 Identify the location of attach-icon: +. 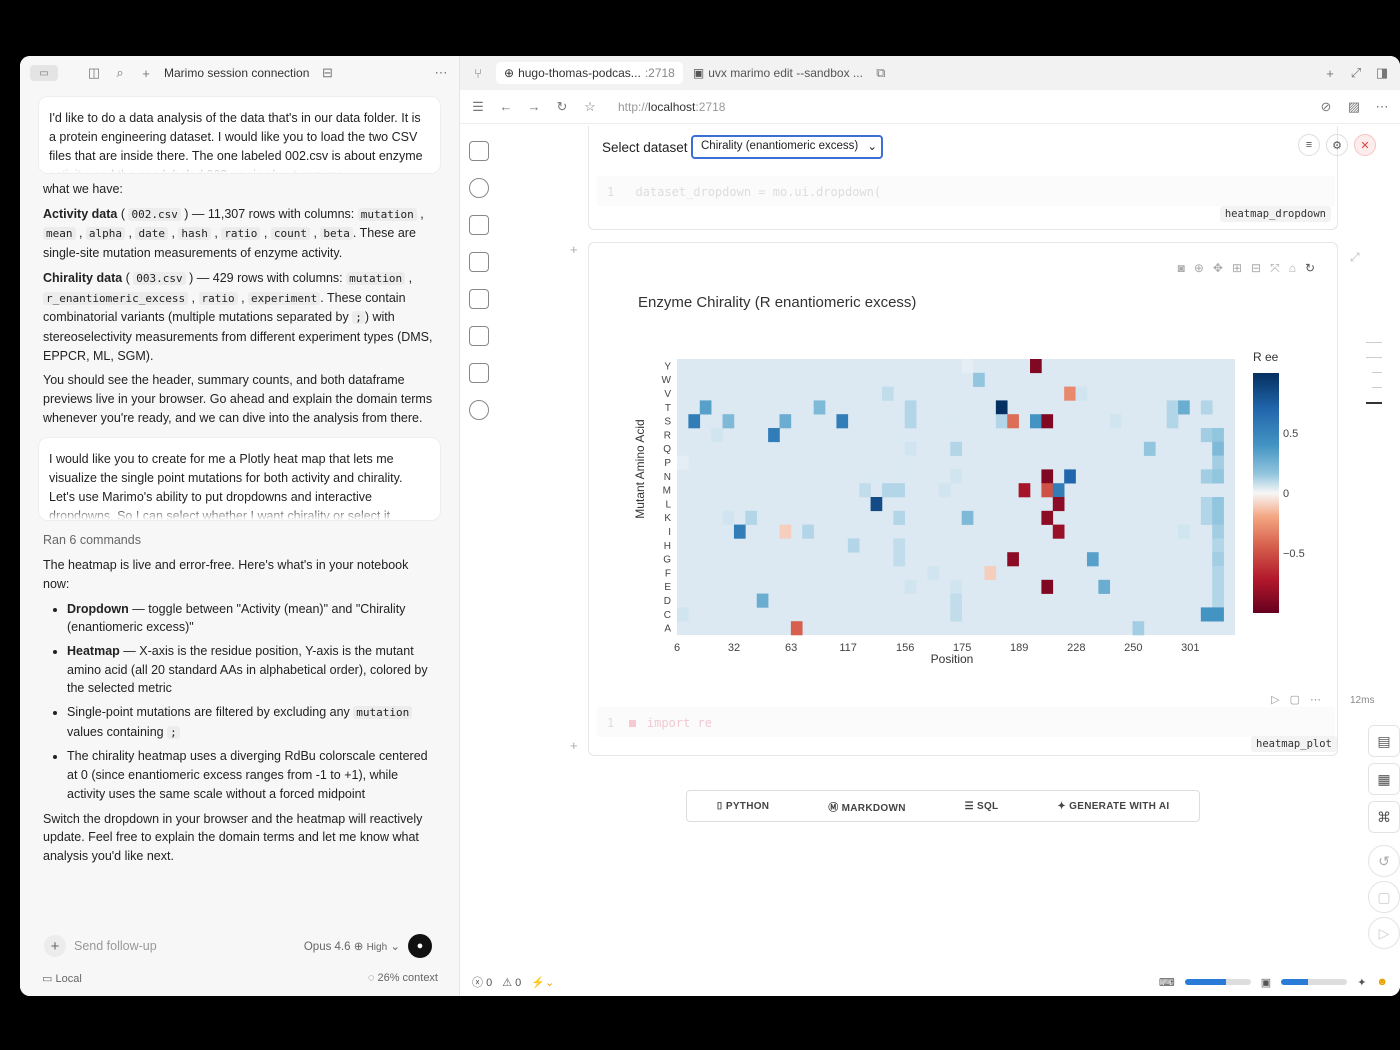
(55, 946).